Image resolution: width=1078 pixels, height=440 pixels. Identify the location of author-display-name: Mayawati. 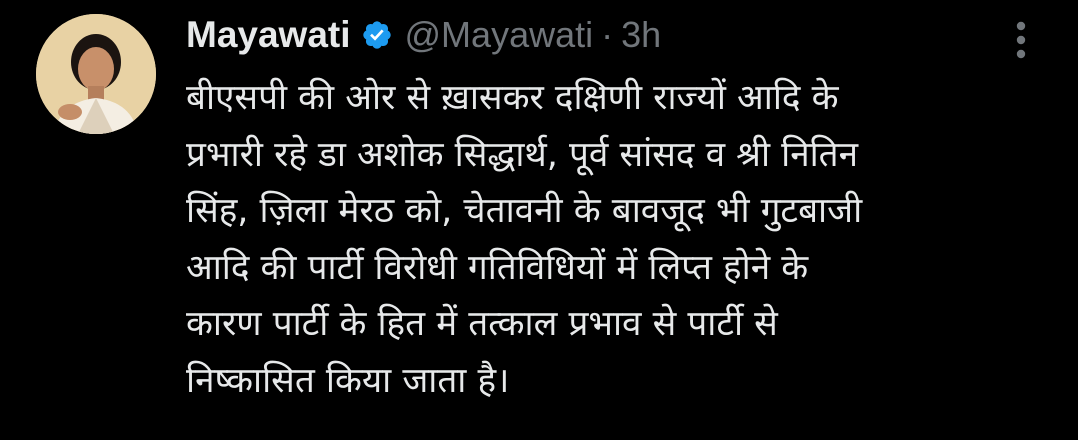
(268, 35).